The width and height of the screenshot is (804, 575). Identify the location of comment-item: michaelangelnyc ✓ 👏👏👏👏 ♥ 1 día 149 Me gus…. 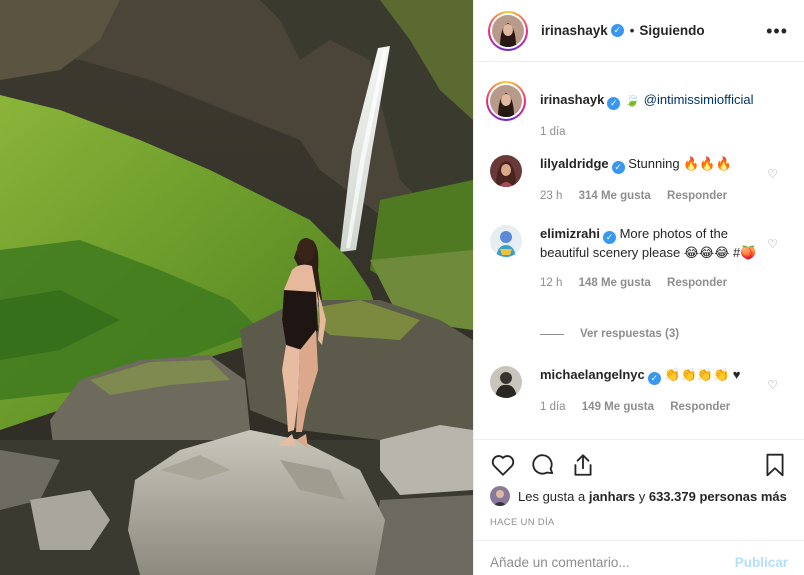
(639, 391).